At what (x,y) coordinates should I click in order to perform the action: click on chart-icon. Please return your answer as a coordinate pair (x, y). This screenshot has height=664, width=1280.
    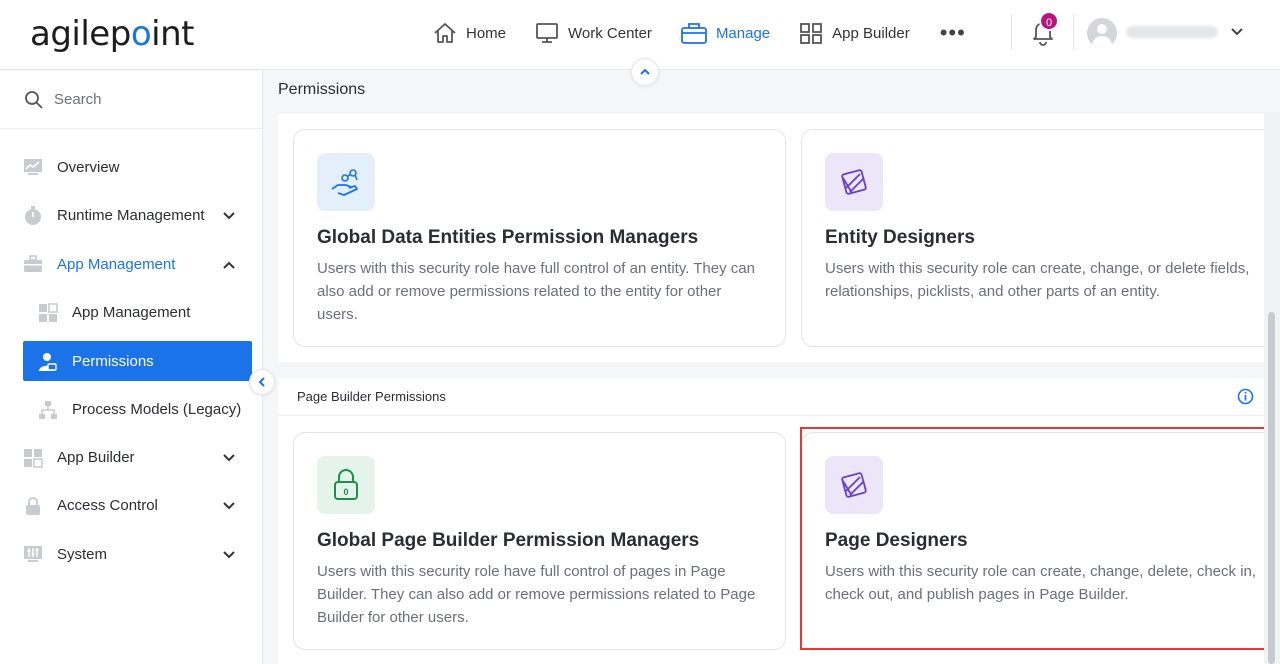
    Looking at the image, I should click on (33, 167).